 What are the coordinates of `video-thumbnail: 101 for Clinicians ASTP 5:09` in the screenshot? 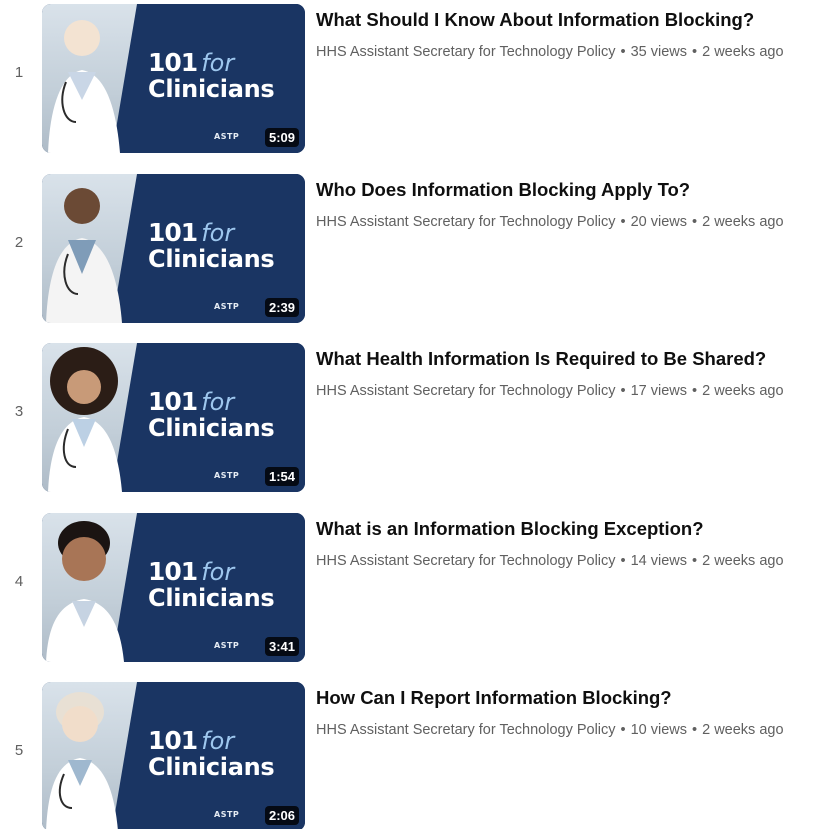 It's located at (173, 78).